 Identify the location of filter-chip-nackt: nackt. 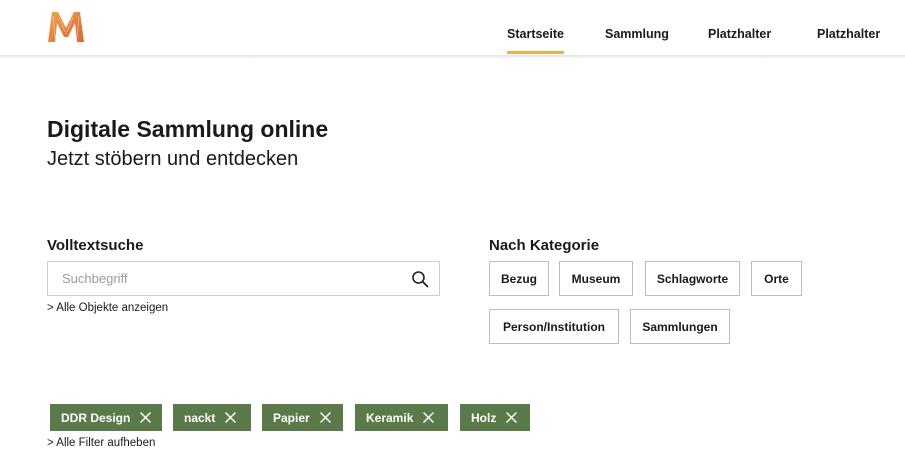
(212, 417).